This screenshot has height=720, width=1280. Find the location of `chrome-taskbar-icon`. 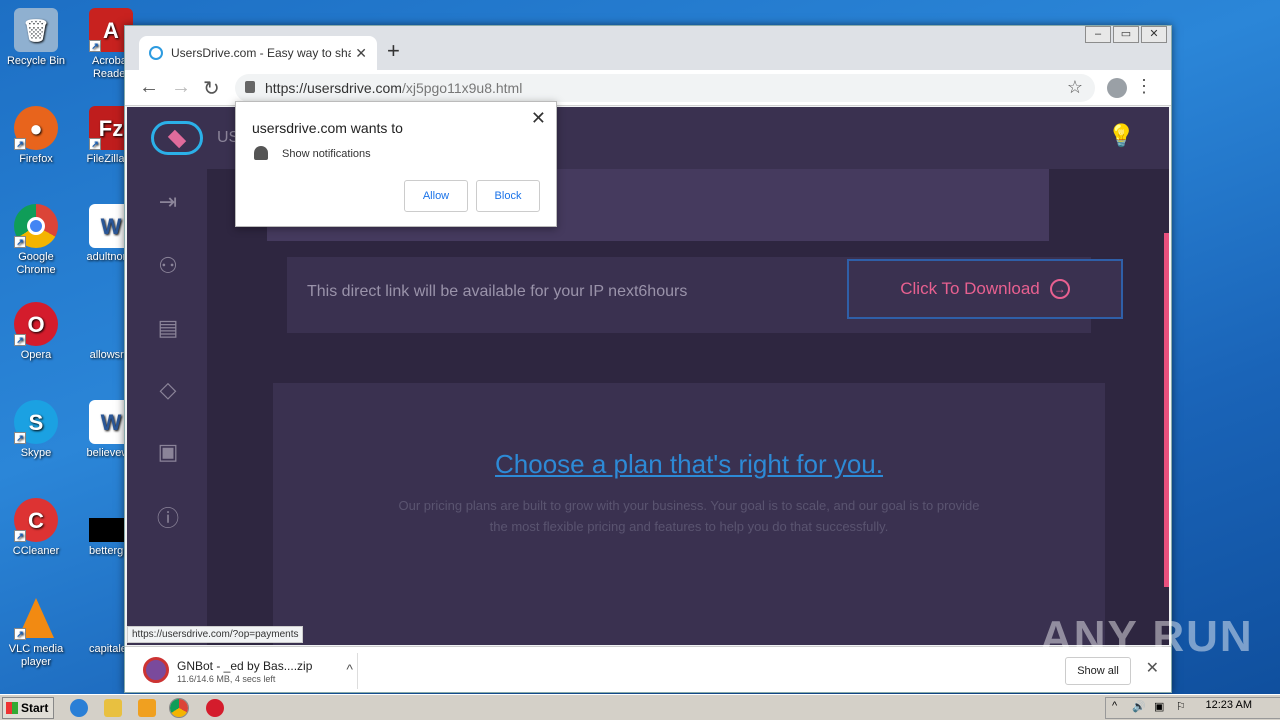

chrome-taskbar-icon is located at coordinates (179, 708).